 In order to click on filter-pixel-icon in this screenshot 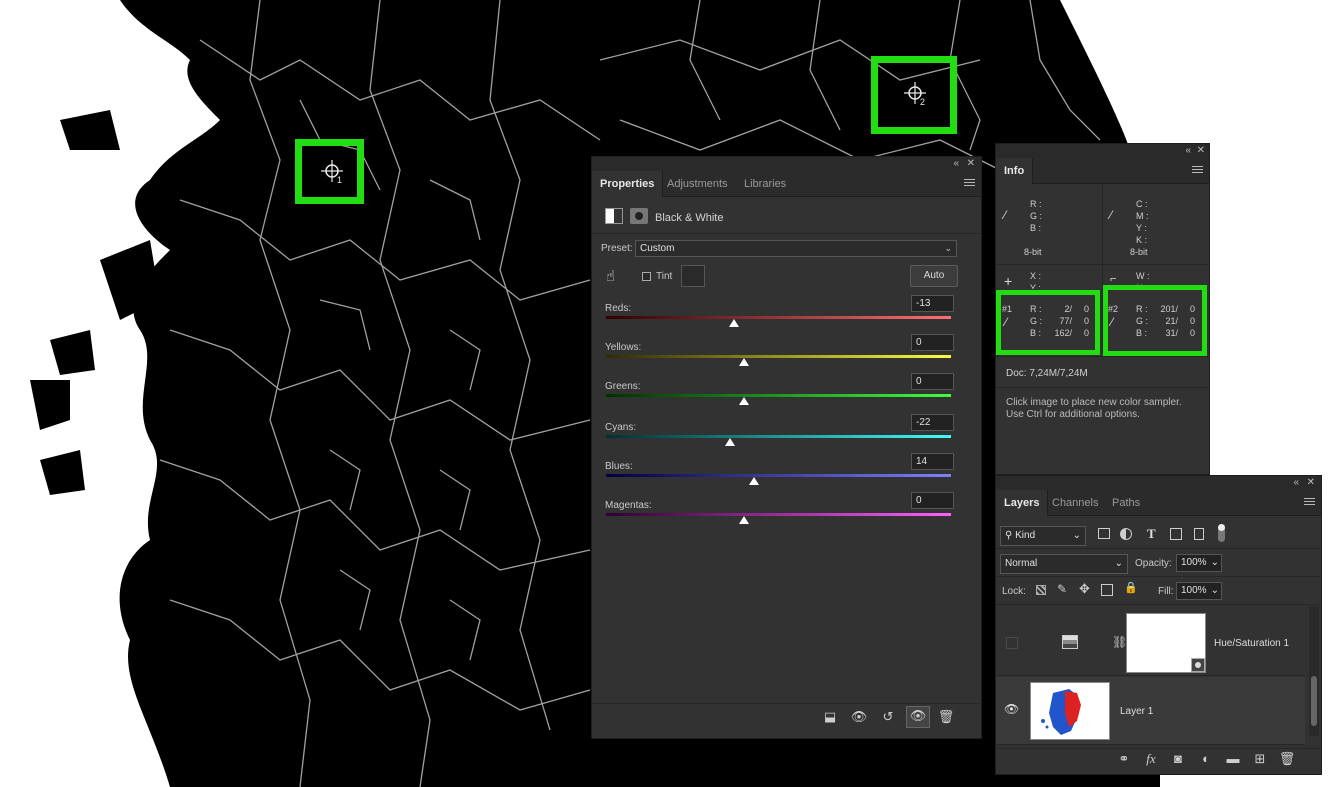, I will do `click(1104, 533)`.